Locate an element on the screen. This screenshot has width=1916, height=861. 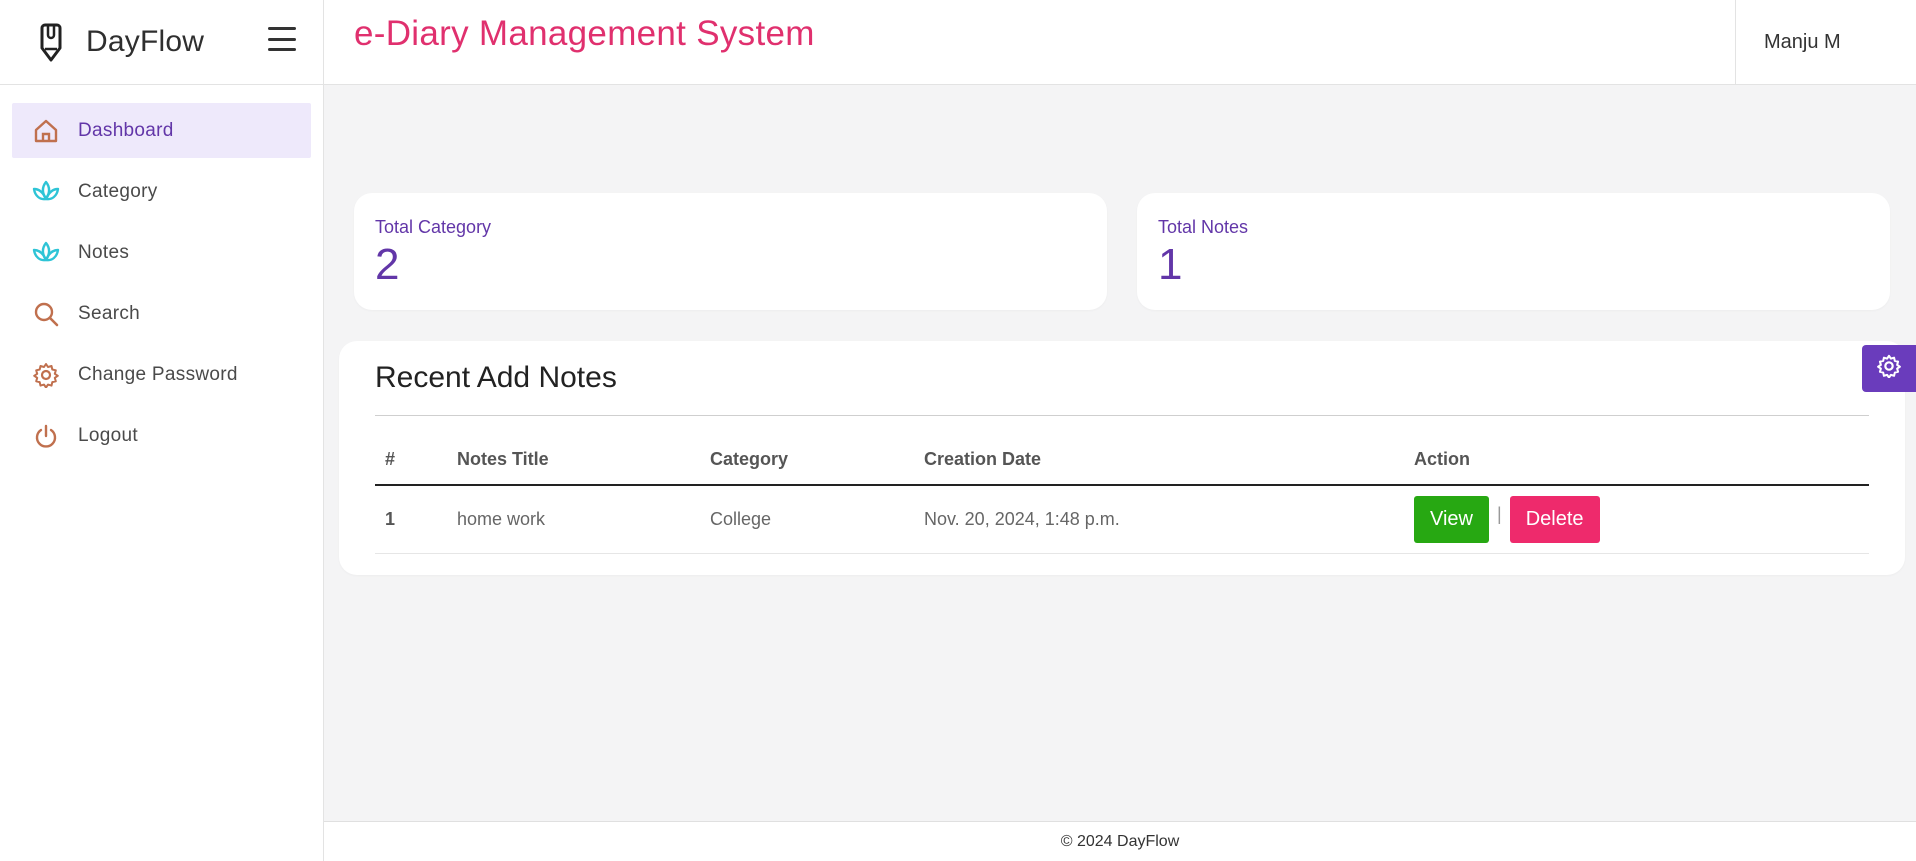
delete-button: Delete is located at coordinates (1554, 519).